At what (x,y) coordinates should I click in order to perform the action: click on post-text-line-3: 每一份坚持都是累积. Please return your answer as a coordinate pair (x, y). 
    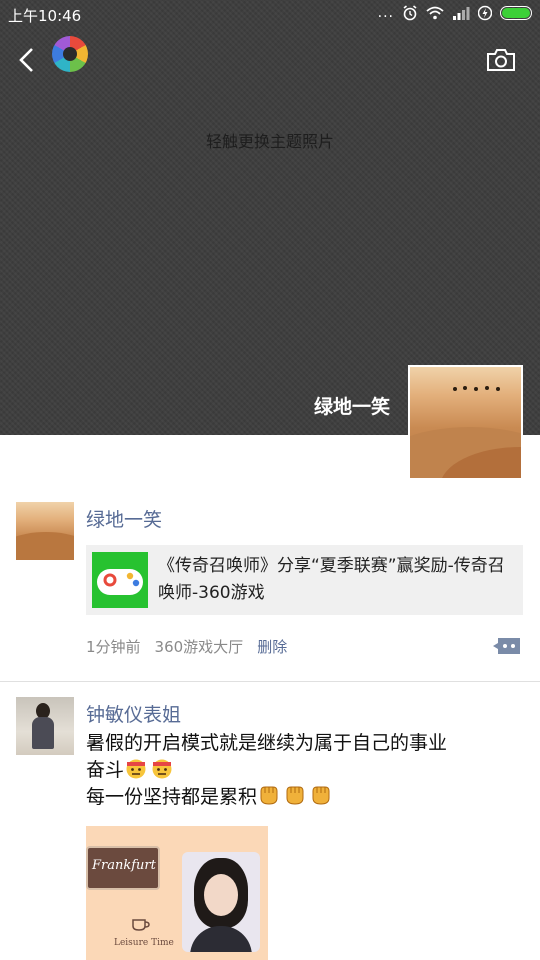
    Looking at the image, I should click on (301, 797).